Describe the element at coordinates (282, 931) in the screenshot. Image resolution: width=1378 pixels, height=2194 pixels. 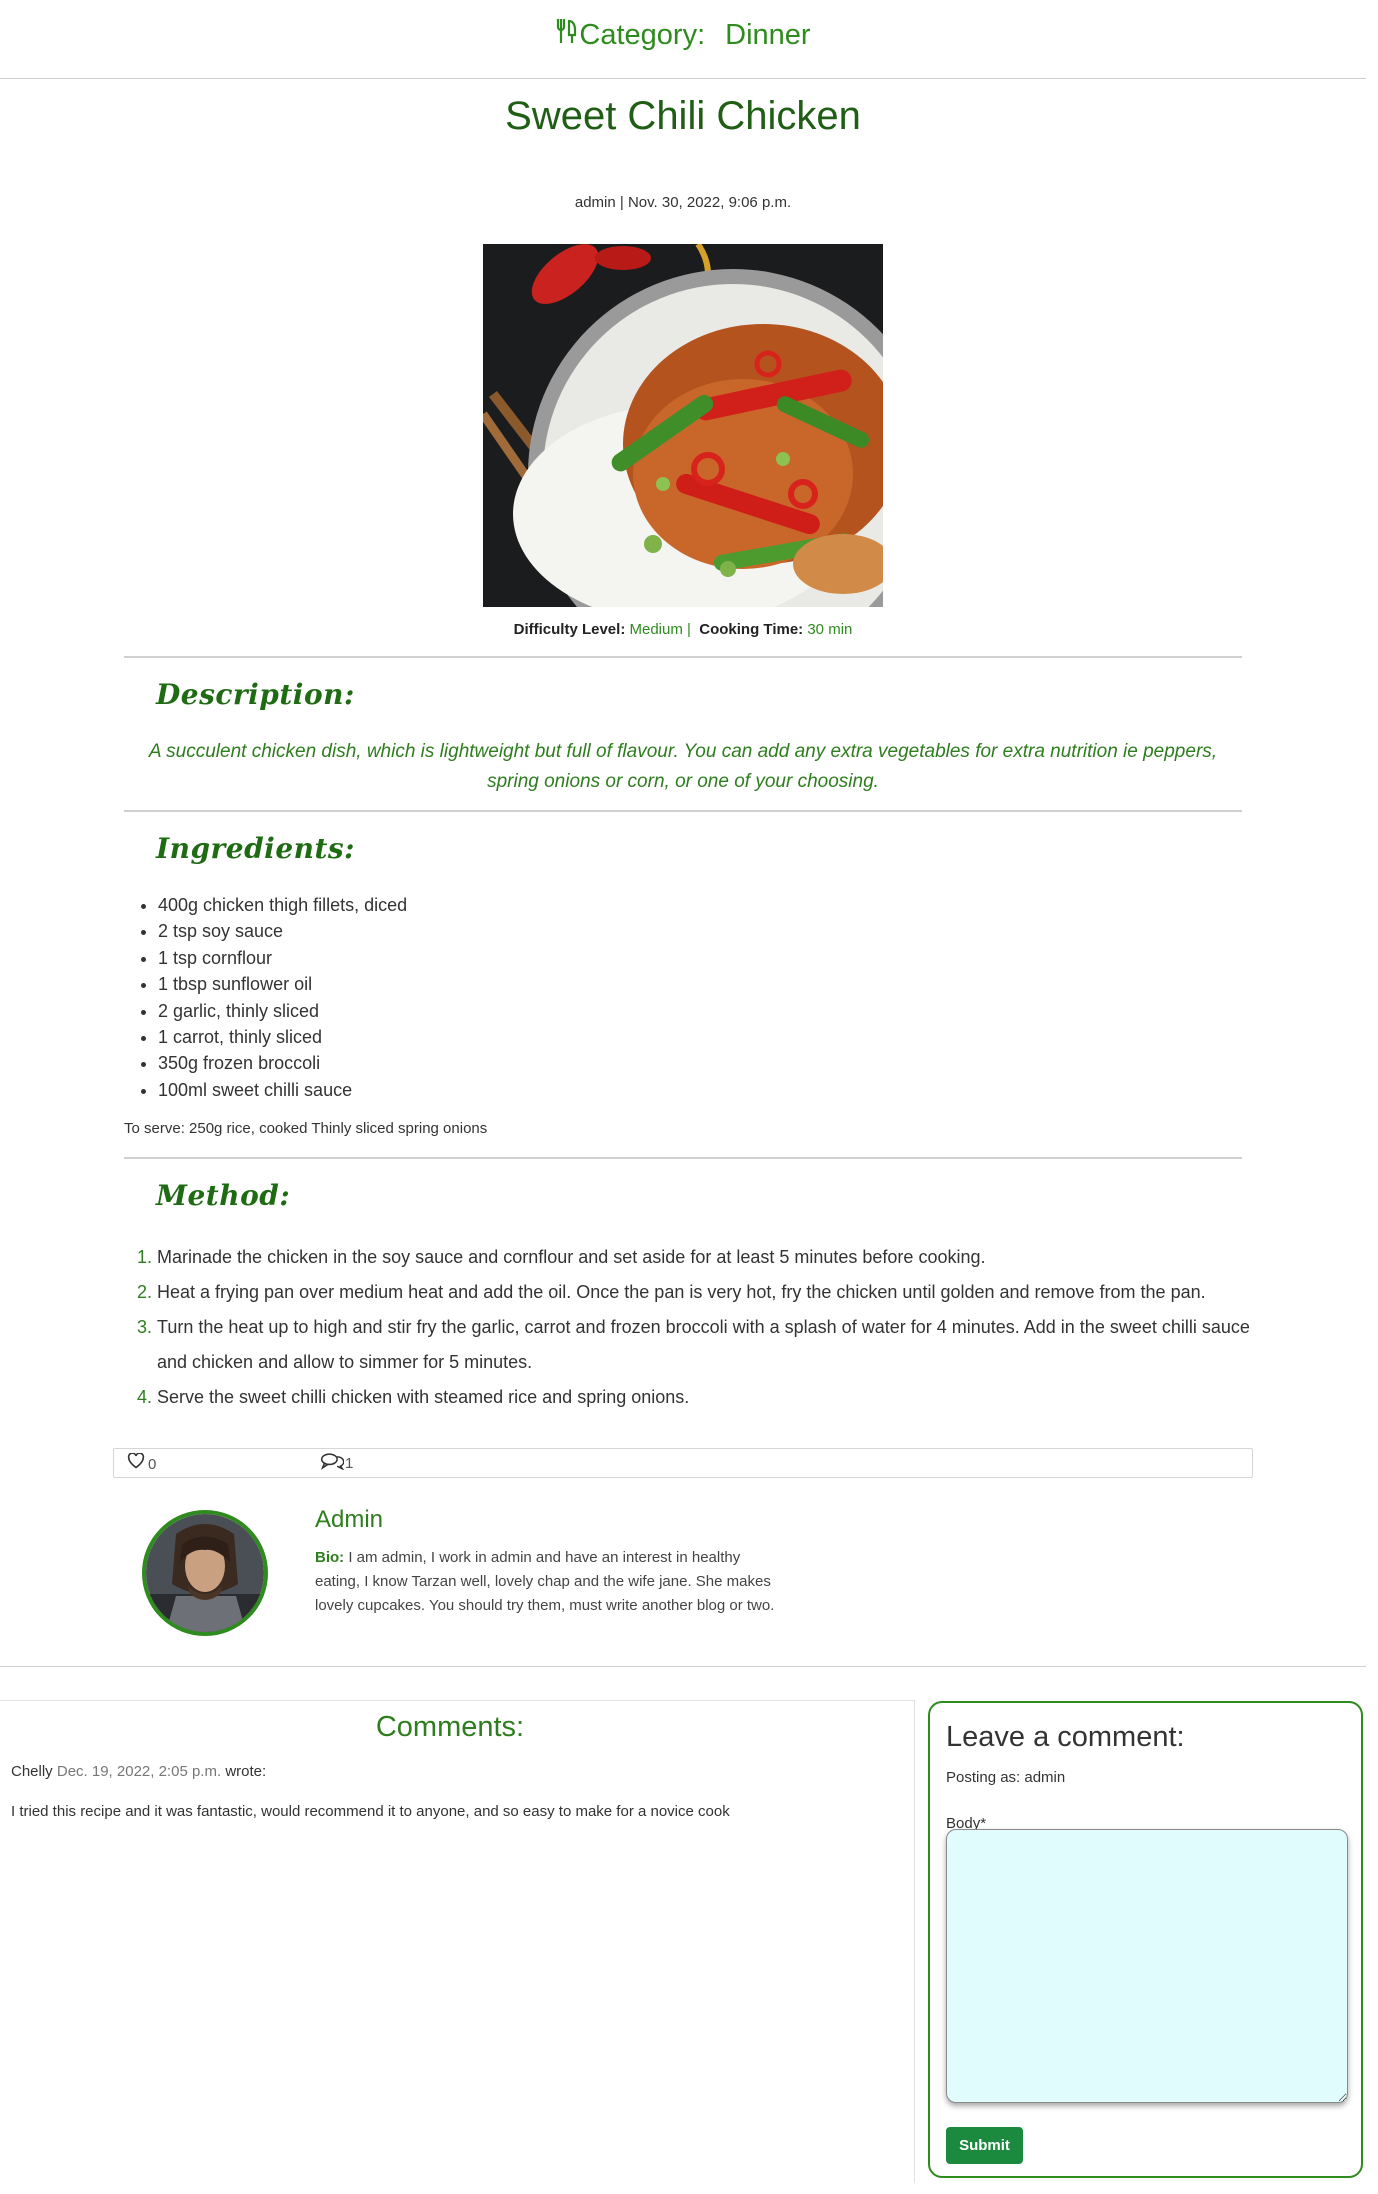
I see `ingredient-item: 2 tsp soy sauce` at that location.